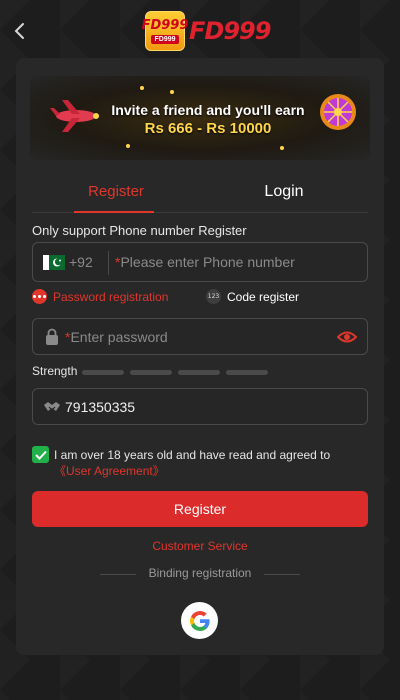 Image resolution: width=400 pixels, height=700 pixels. What do you see at coordinates (52, 336) in the screenshot?
I see `lock-icon` at bounding box center [52, 336].